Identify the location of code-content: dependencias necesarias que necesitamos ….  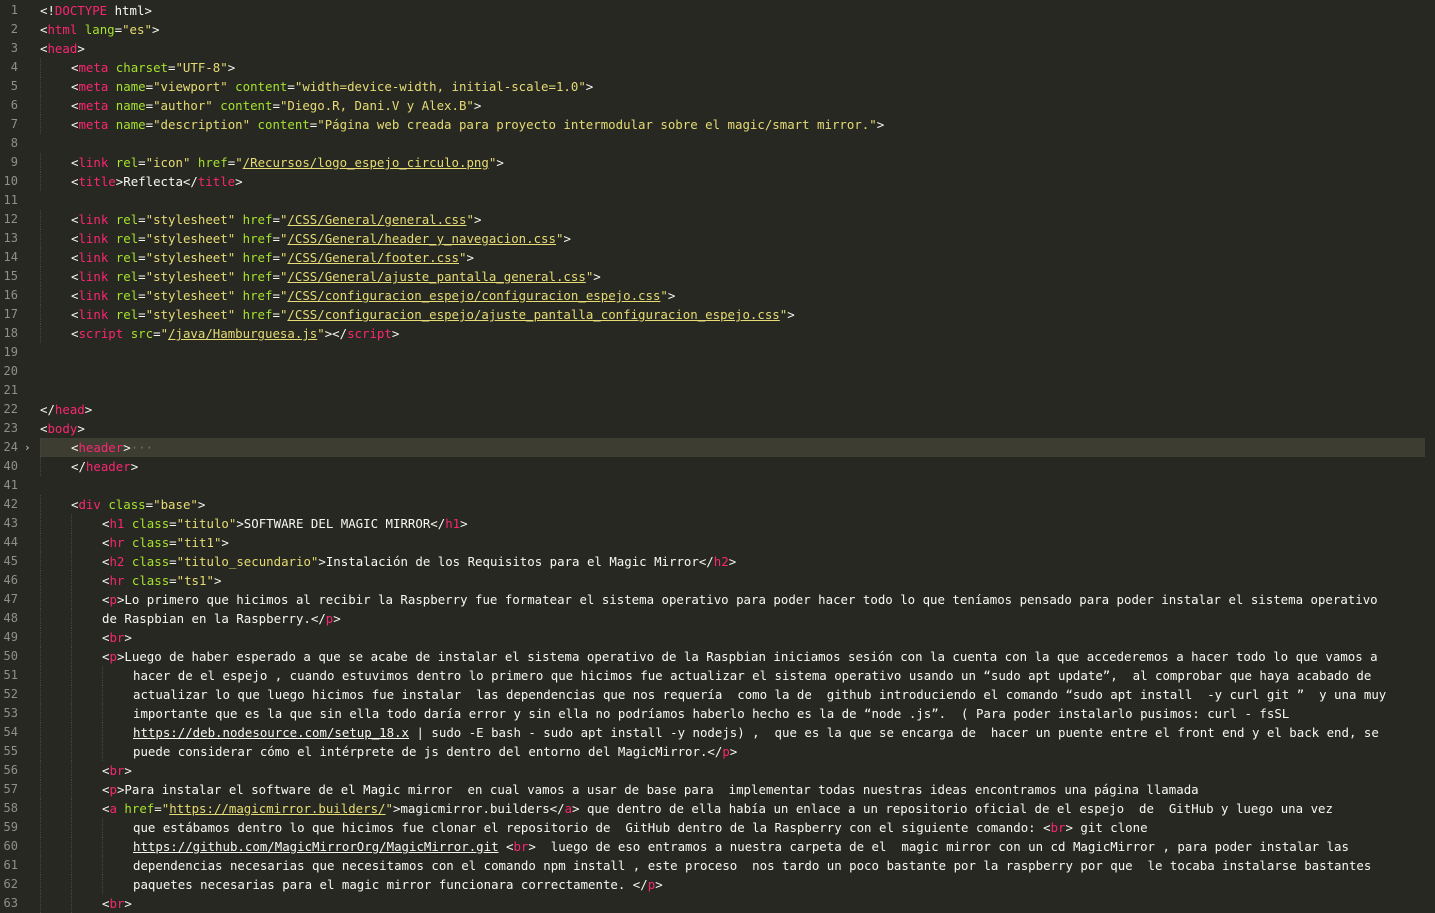
(732, 865).